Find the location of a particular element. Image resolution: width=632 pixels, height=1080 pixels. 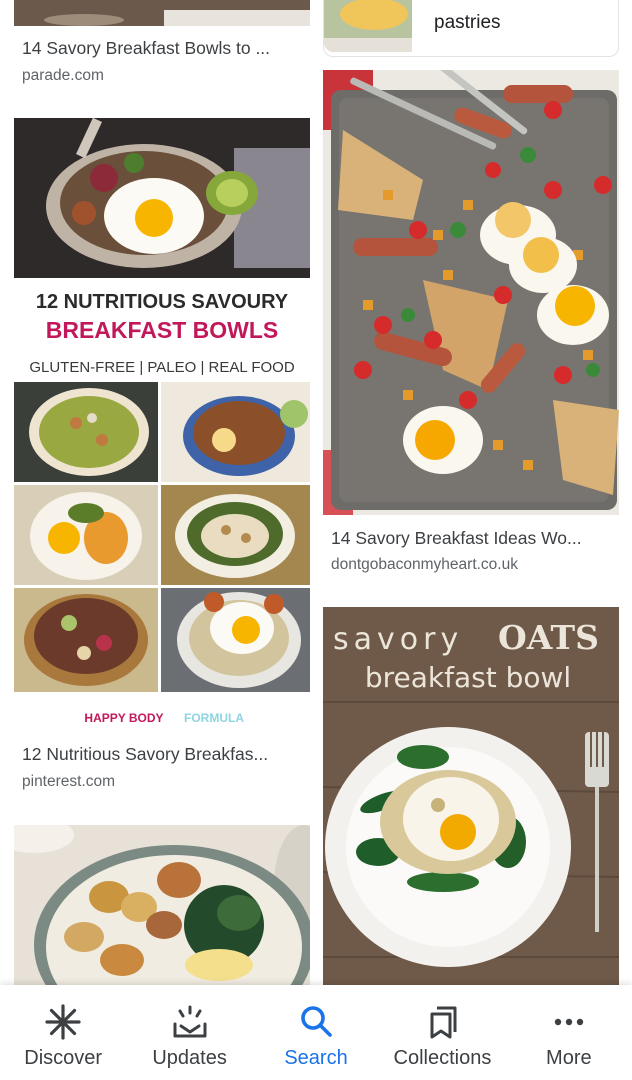

oats-subtitle: breakfast bowl is located at coordinates (468, 677).